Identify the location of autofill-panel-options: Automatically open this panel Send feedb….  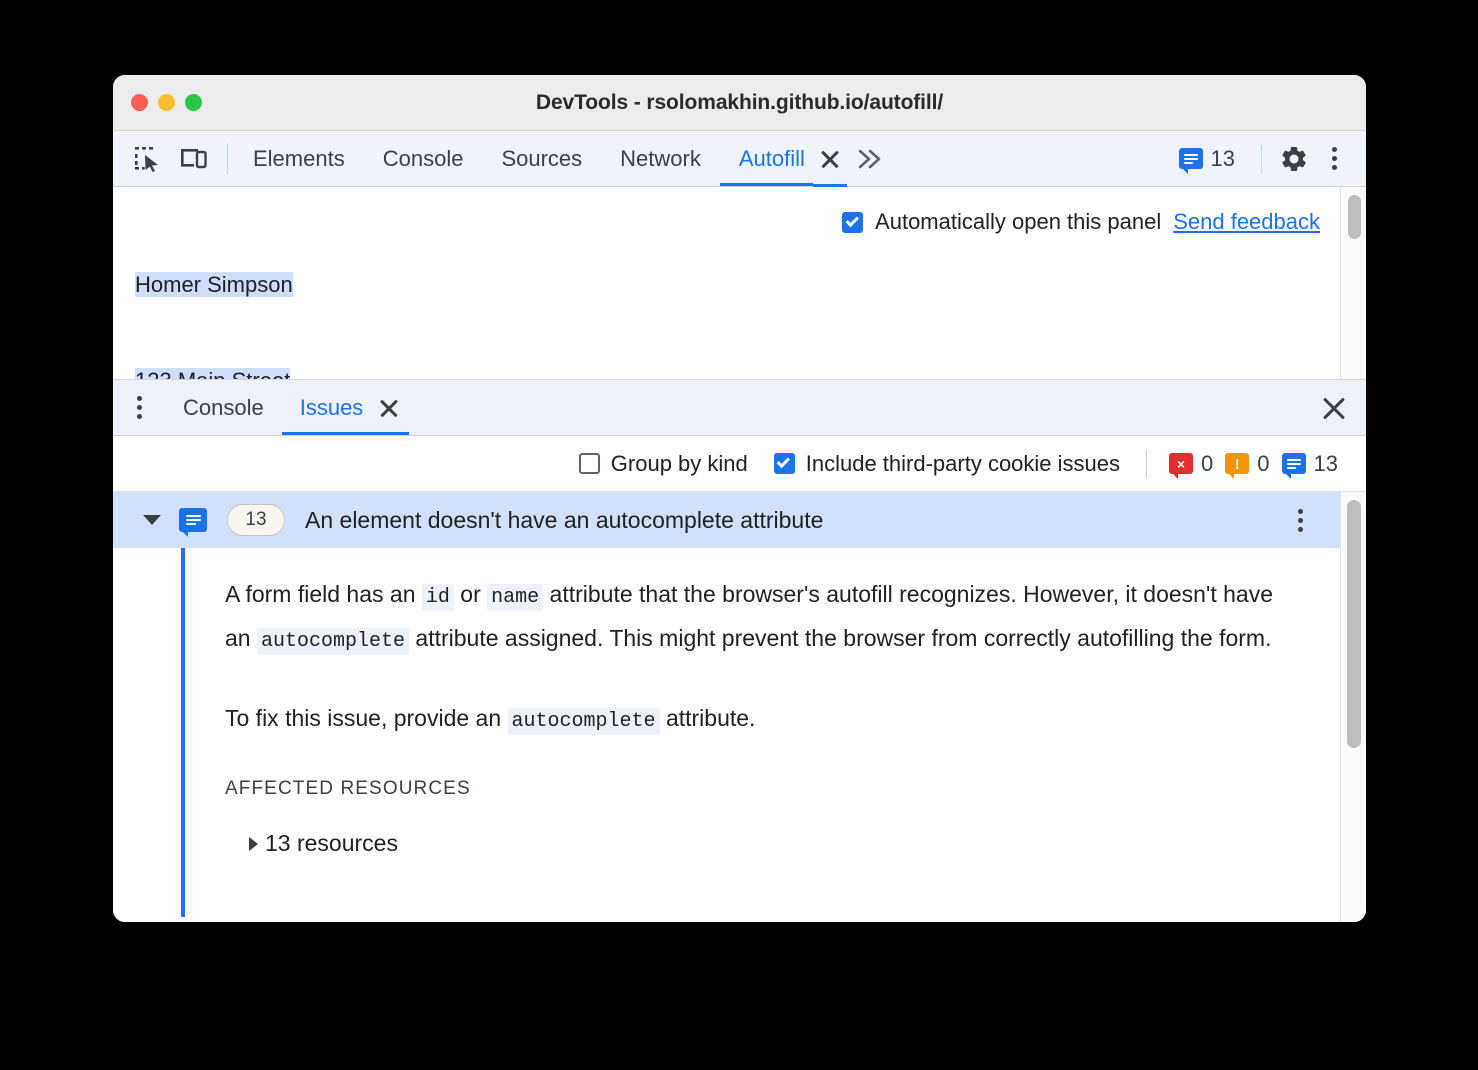
(1081, 222).